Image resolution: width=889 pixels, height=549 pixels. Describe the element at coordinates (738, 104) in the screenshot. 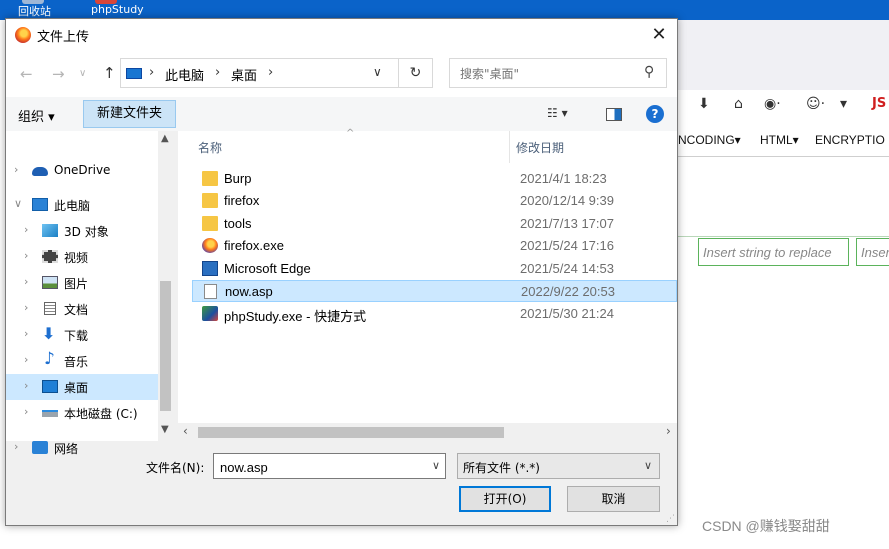

I see `home-icon: ⌂` at that location.